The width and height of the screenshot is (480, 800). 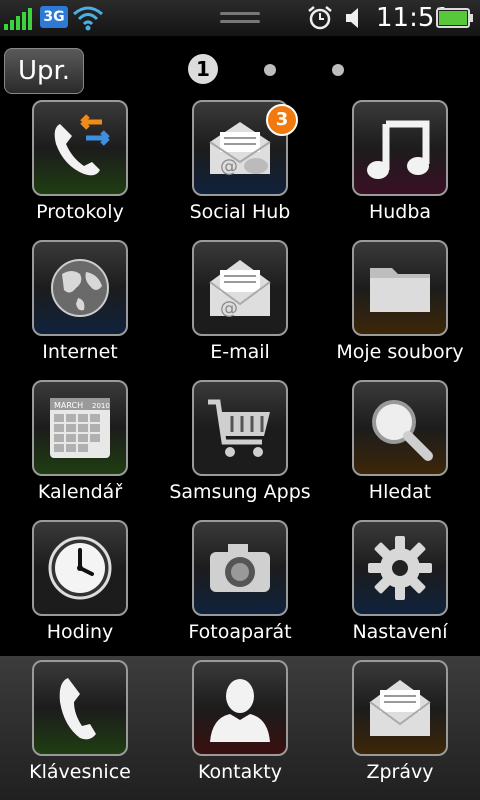 I want to click on shopping-cart-icon, so click(x=239, y=428).